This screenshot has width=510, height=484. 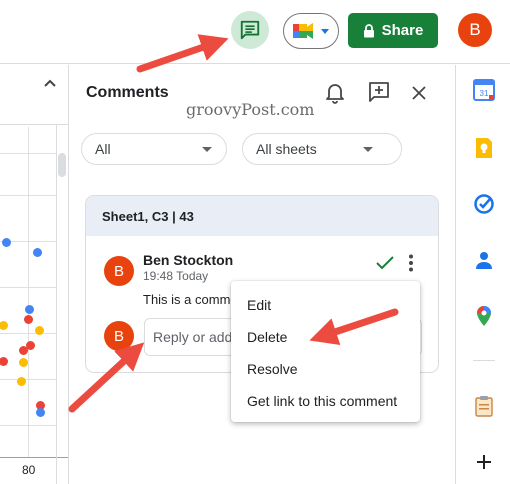 What do you see at coordinates (250, 109) in the screenshot?
I see `watermark: groovyPost.com` at bounding box center [250, 109].